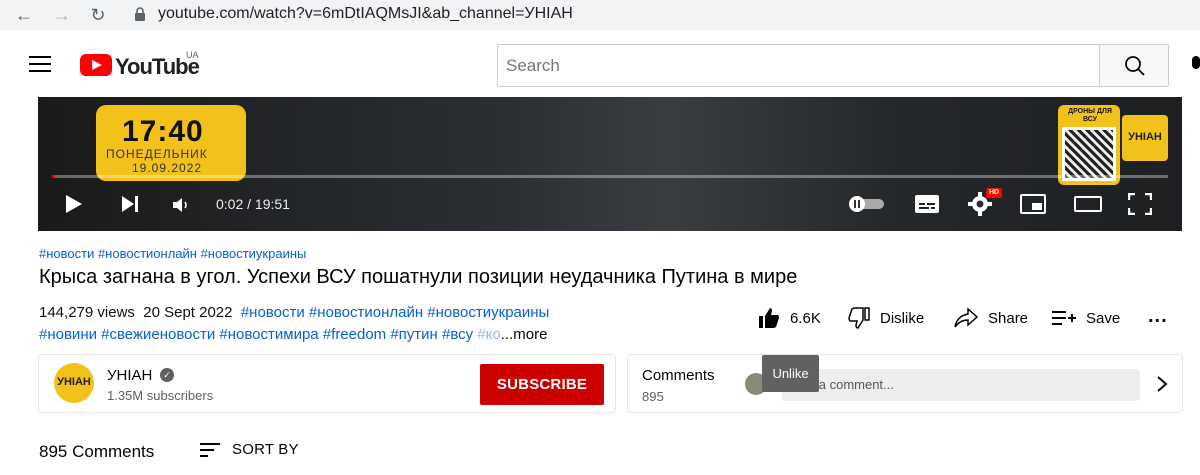 Image resolution: width=1200 pixels, height=475 pixels. Describe the element at coordinates (98, 15) in the screenshot. I see `reload-icon: ↻` at that location.